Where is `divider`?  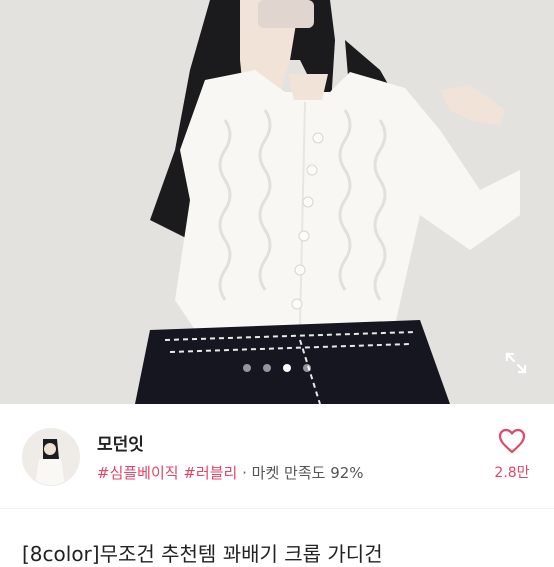 divider is located at coordinates (277, 508).